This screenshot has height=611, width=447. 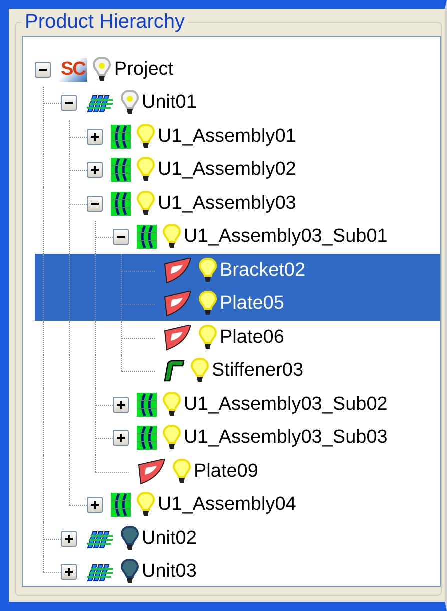 What do you see at coordinates (169, 572) in the screenshot?
I see `item-label: Unit03` at bounding box center [169, 572].